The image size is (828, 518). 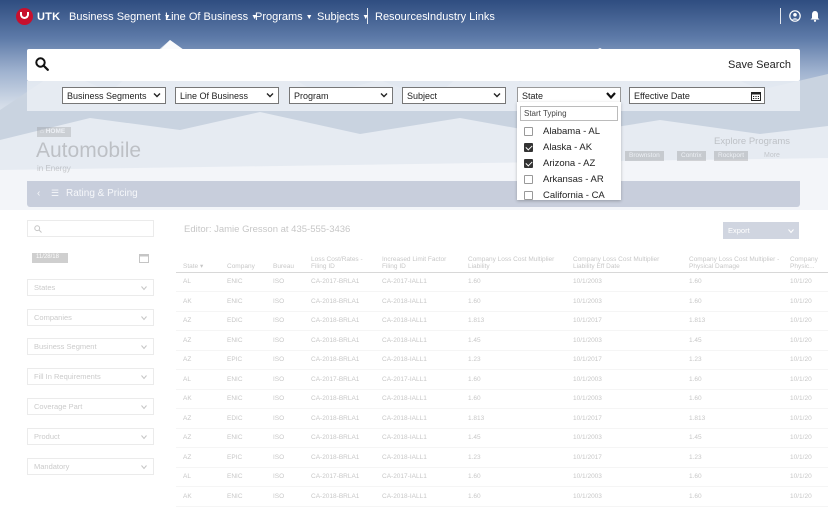 I want to click on search-icon, so click(x=42, y=64).